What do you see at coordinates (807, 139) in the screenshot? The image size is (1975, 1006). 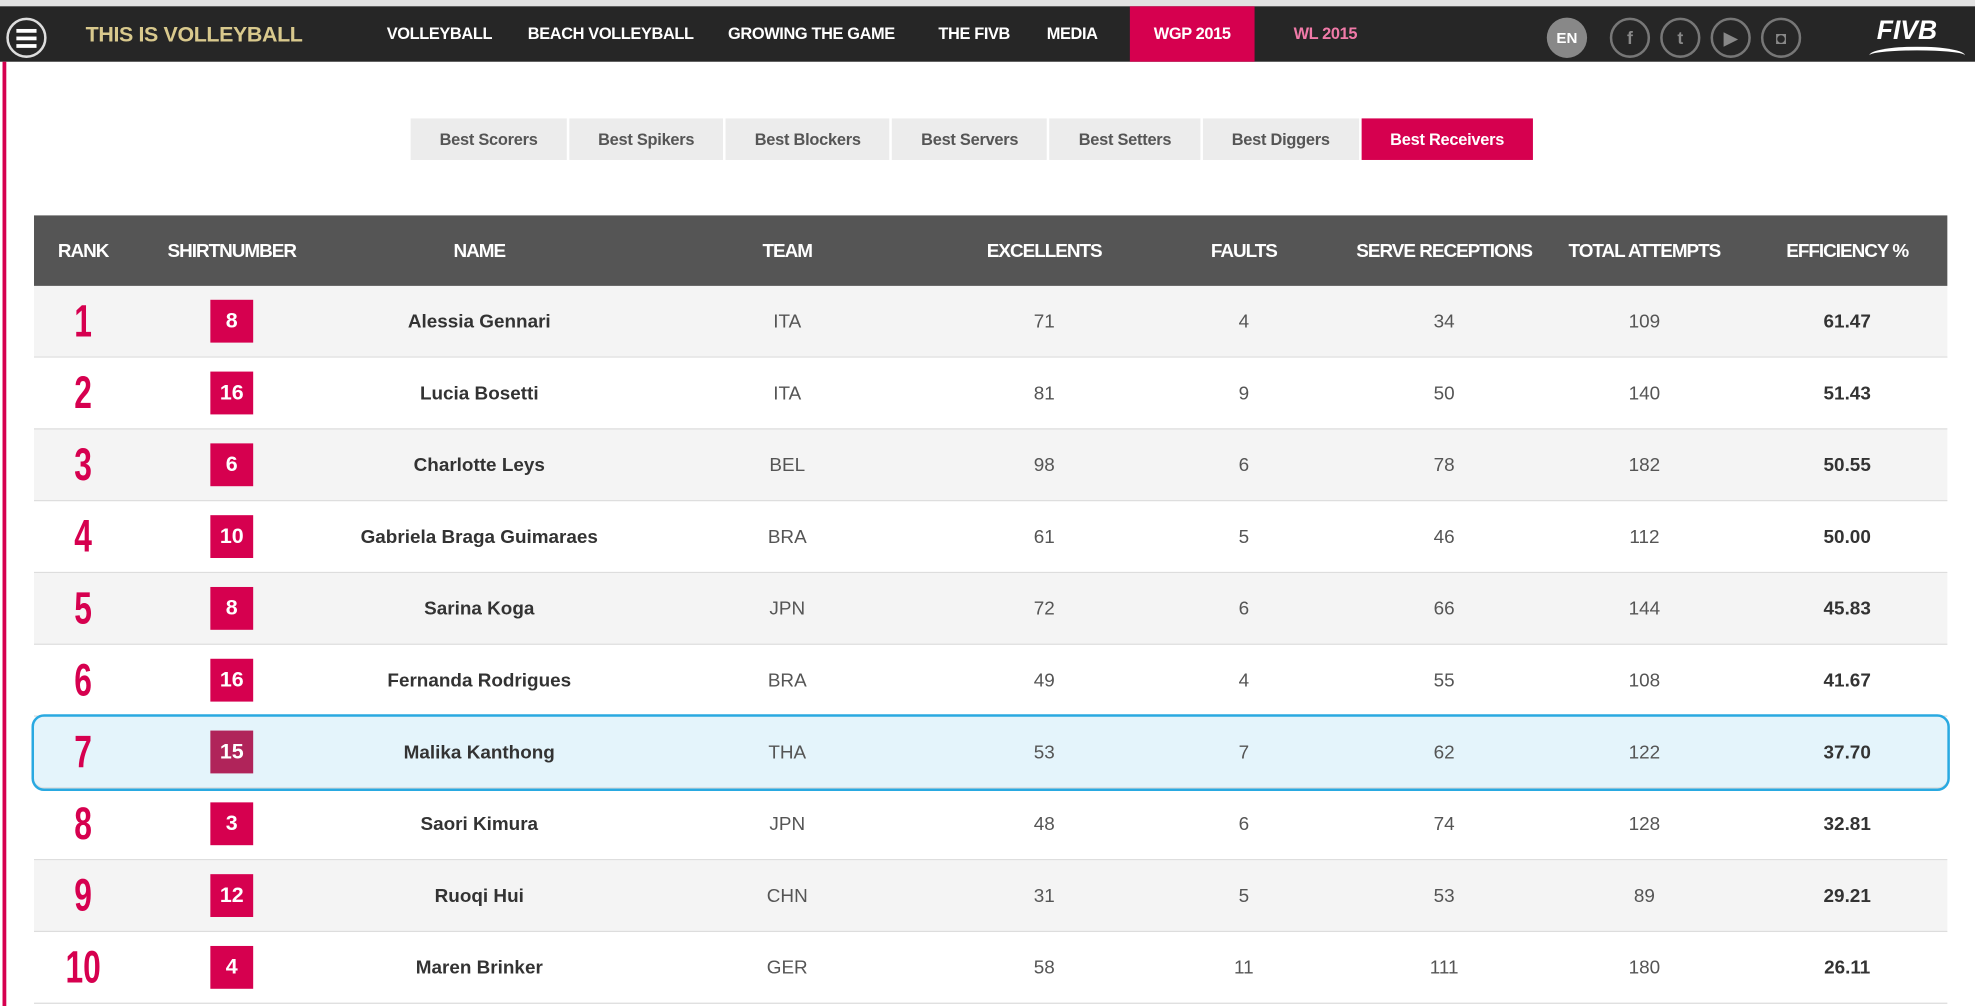 I see `tab-best-blockers: Best Blockers` at bounding box center [807, 139].